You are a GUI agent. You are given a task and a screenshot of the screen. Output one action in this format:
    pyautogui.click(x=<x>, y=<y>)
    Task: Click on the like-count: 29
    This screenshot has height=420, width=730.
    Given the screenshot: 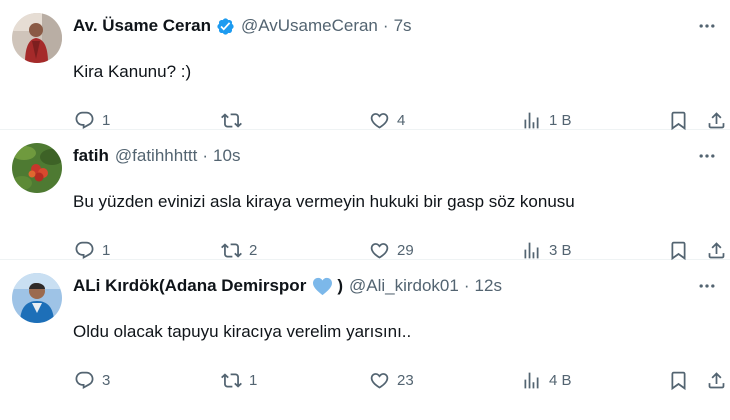 What is the action you would take?
    pyautogui.click(x=405, y=250)
    